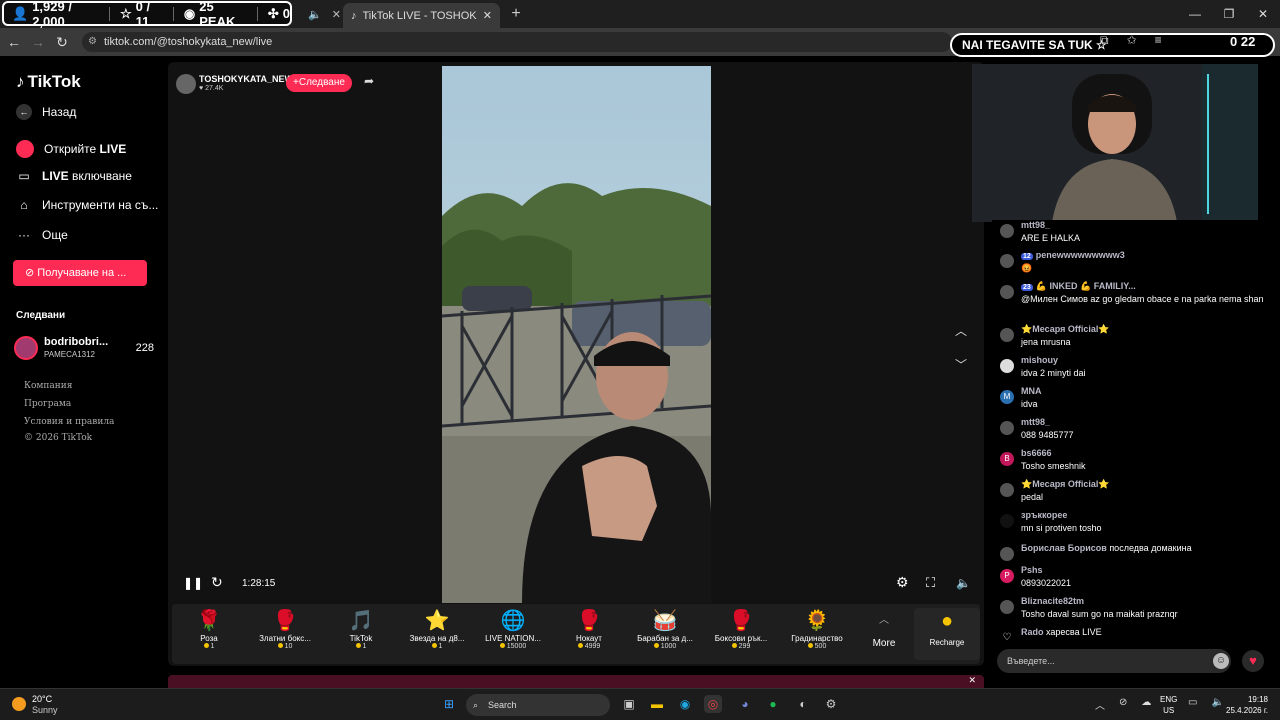 This screenshot has height=720, width=1280. I want to click on back-circle-icon: ←, so click(24, 112).